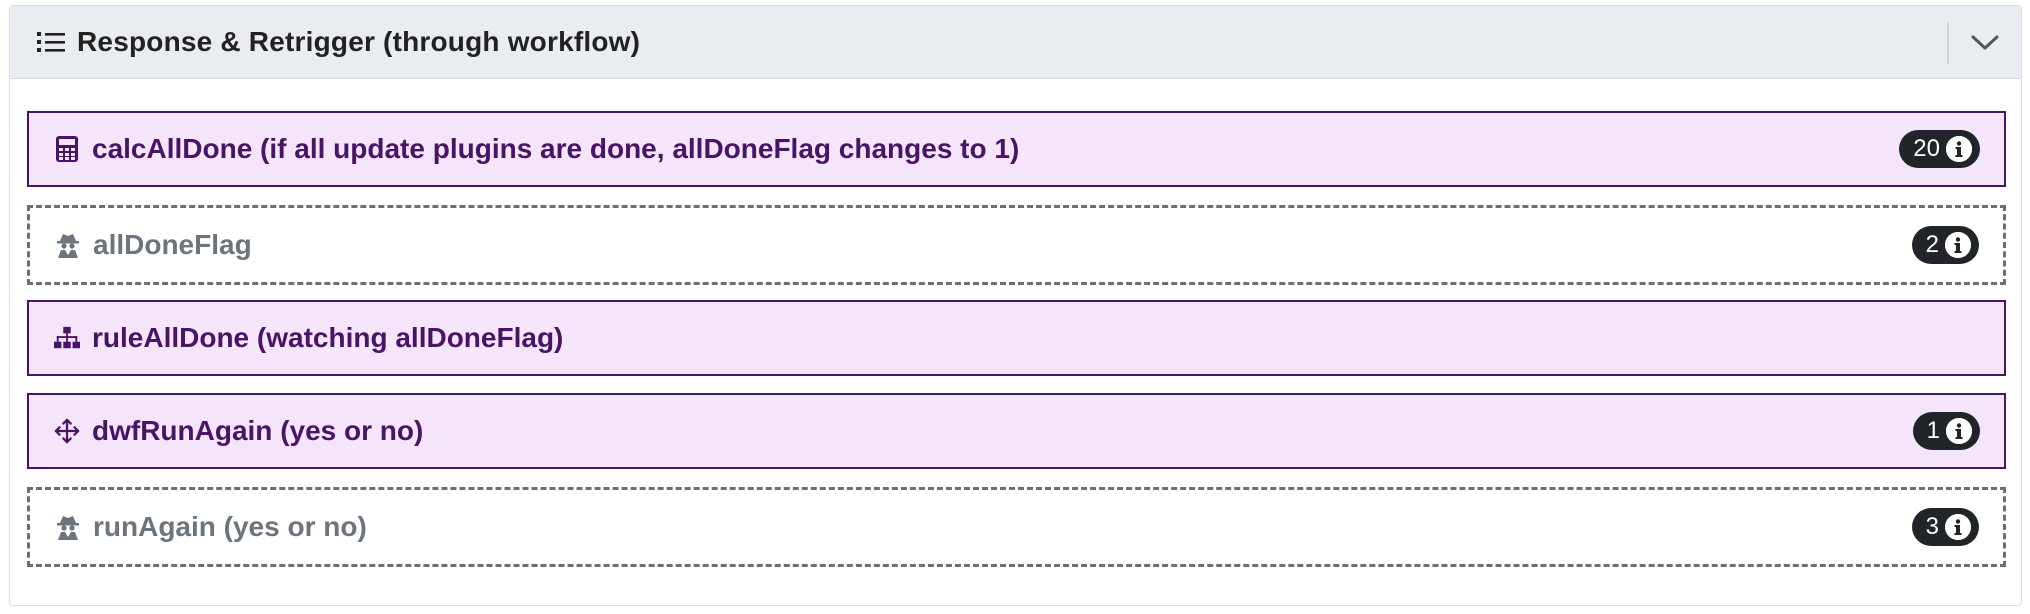 This screenshot has width=2030, height=614. What do you see at coordinates (1926, 148) in the screenshot?
I see `badge-count: 20` at bounding box center [1926, 148].